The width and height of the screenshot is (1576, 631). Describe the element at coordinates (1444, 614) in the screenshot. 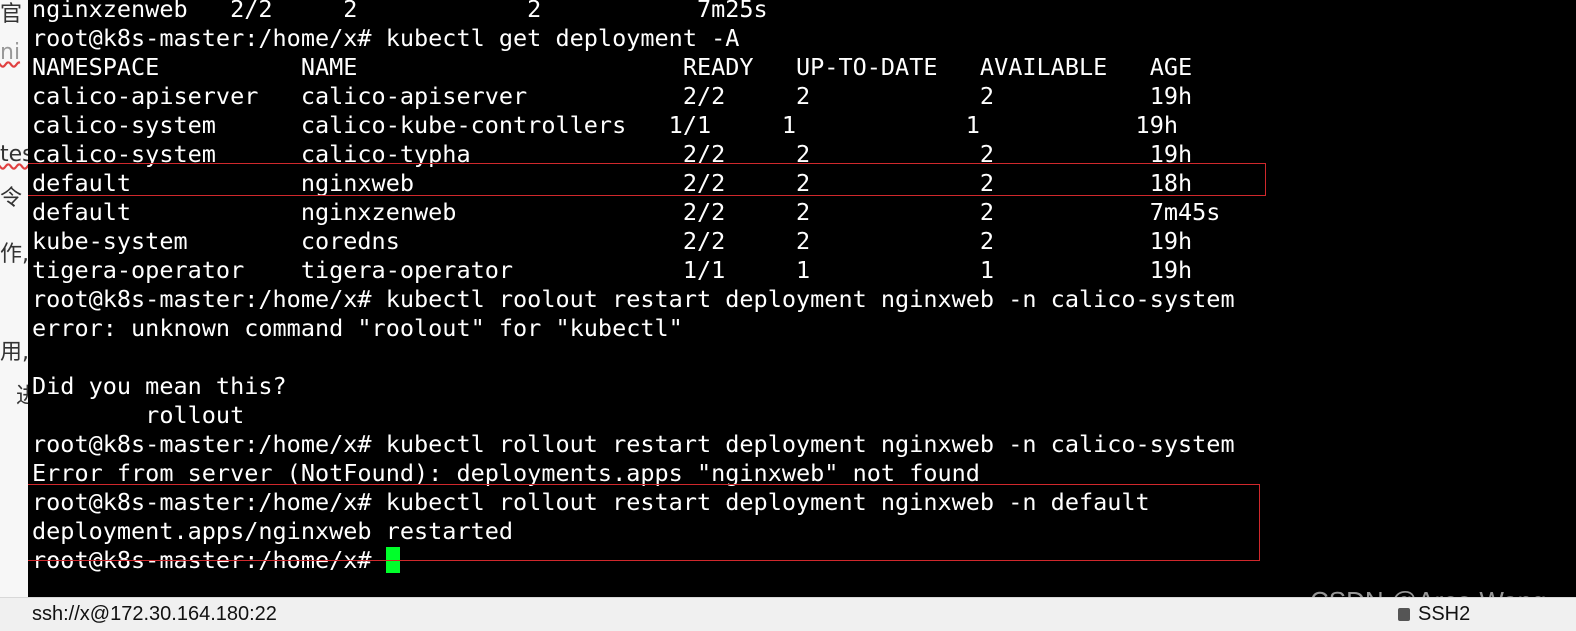

I see `protocol-label: SSH2` at that location.